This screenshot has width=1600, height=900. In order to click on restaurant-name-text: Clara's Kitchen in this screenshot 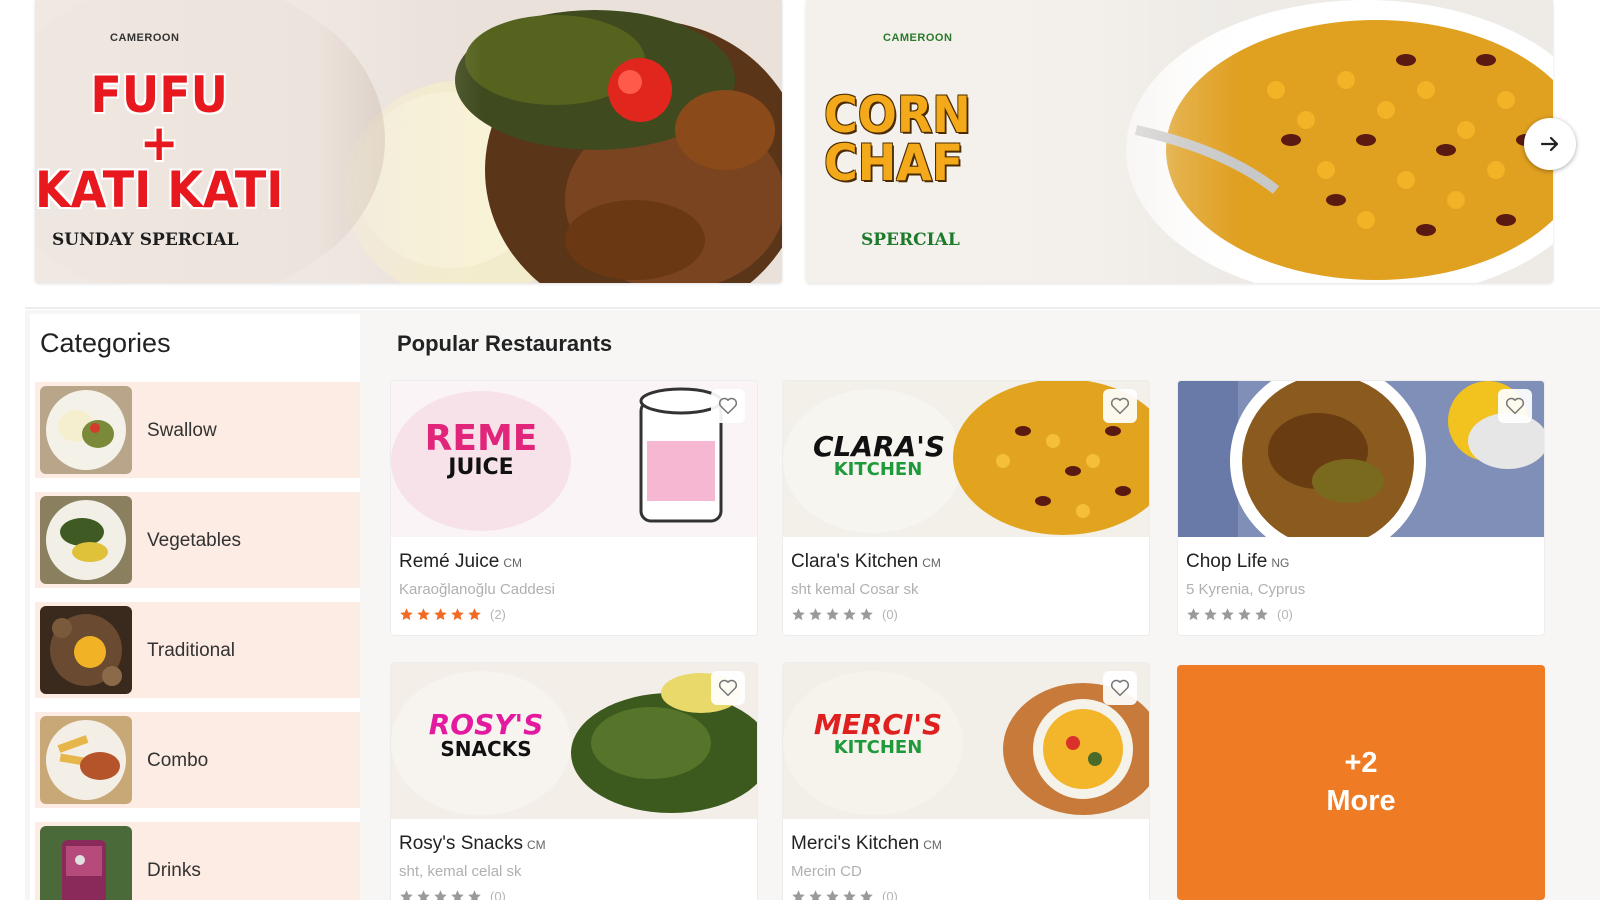, I will do `click(855, 561)`.